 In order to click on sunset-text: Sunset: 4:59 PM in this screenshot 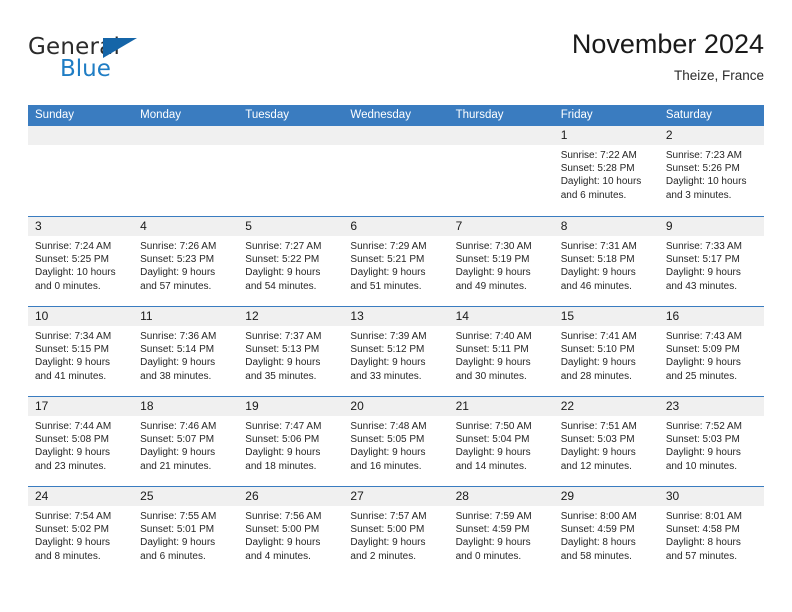, I will do `click(597, 530)`.